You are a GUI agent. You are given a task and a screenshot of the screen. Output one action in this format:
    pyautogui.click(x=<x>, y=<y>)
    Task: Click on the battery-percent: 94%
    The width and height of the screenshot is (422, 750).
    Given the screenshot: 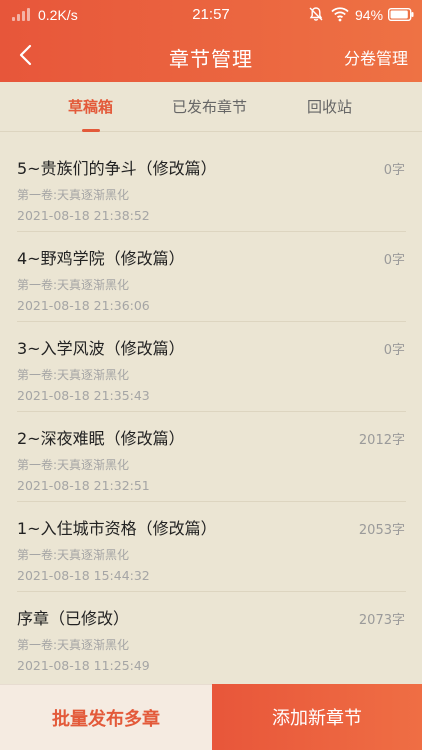 What is the action you would take?
    pyautogui.click(x=369, y=15)
    